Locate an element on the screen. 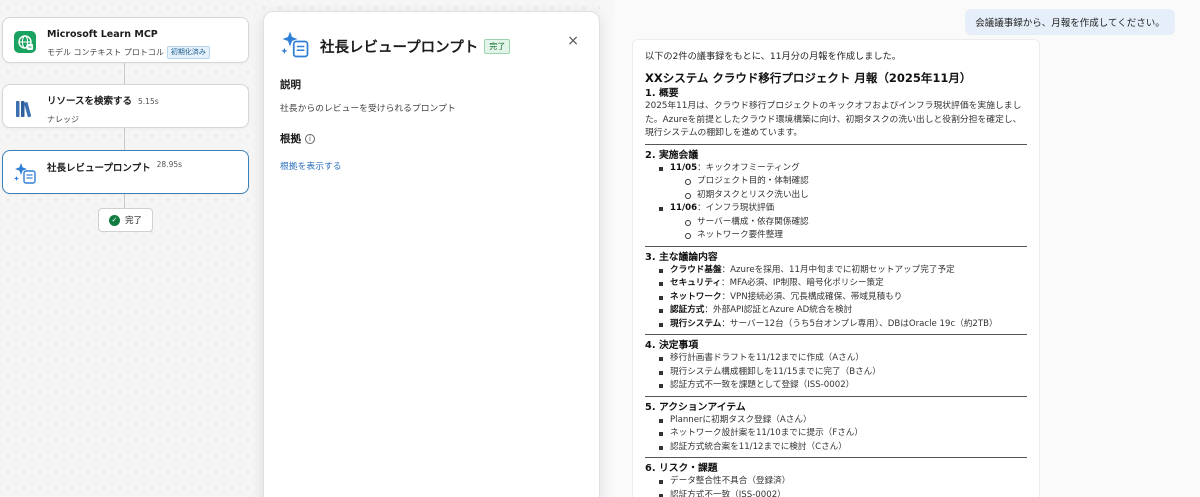 The image size is (1200, 497). list-item: Plannerに初期タスク登録（Aさん） is located at coordinates (842, 421).